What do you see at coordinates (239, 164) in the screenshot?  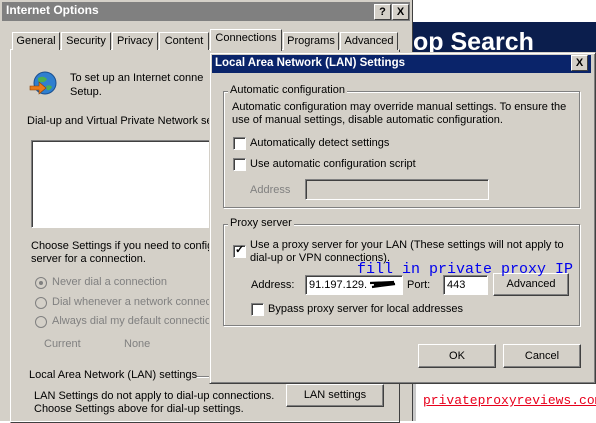 I see `auto-script-checkbox` at bounding box center [239, 164].